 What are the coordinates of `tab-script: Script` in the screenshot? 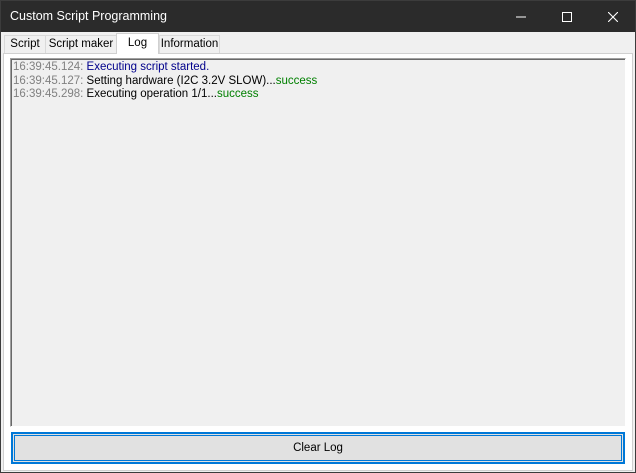 It's located at (25, 44).